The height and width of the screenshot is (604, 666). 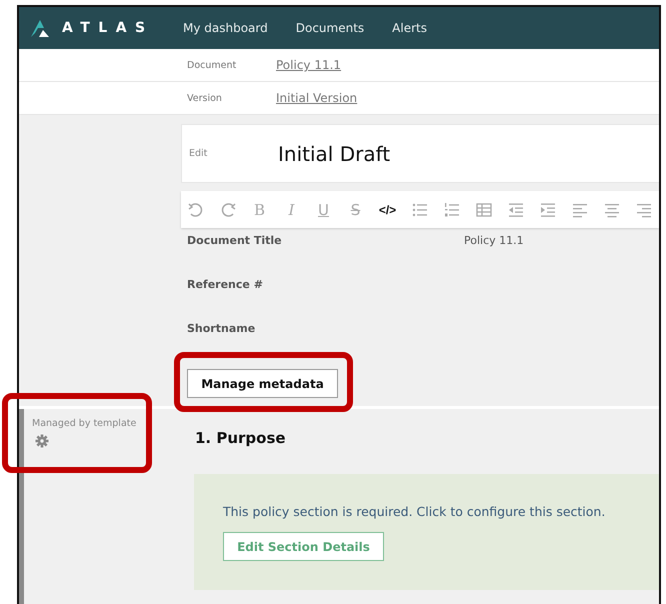 I want to click on manage-metadata-button: Manage metadata, so click(x=262, y=383).